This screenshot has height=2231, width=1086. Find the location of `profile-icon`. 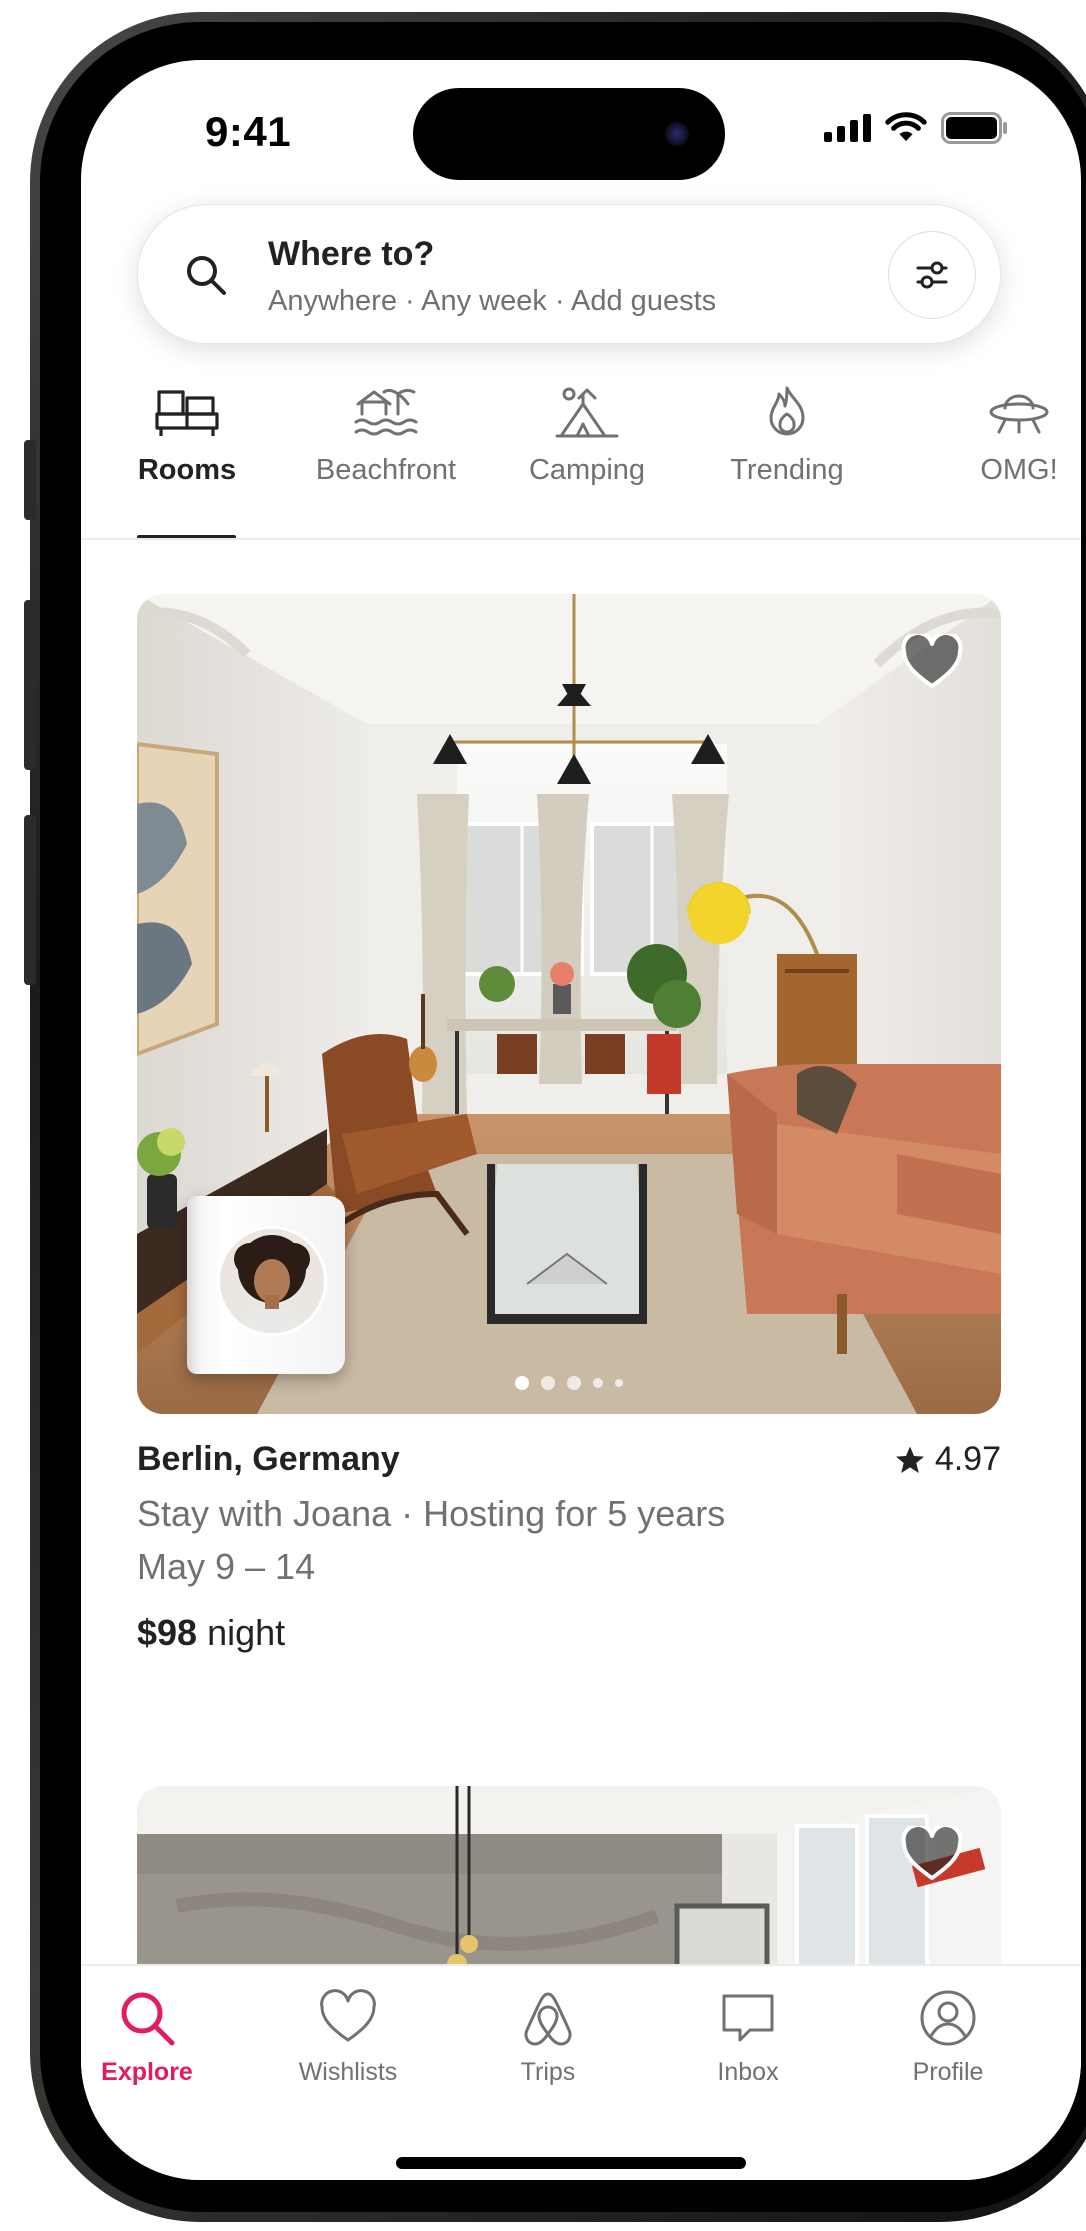

profile-icon is located at coordinates (948, 2018).